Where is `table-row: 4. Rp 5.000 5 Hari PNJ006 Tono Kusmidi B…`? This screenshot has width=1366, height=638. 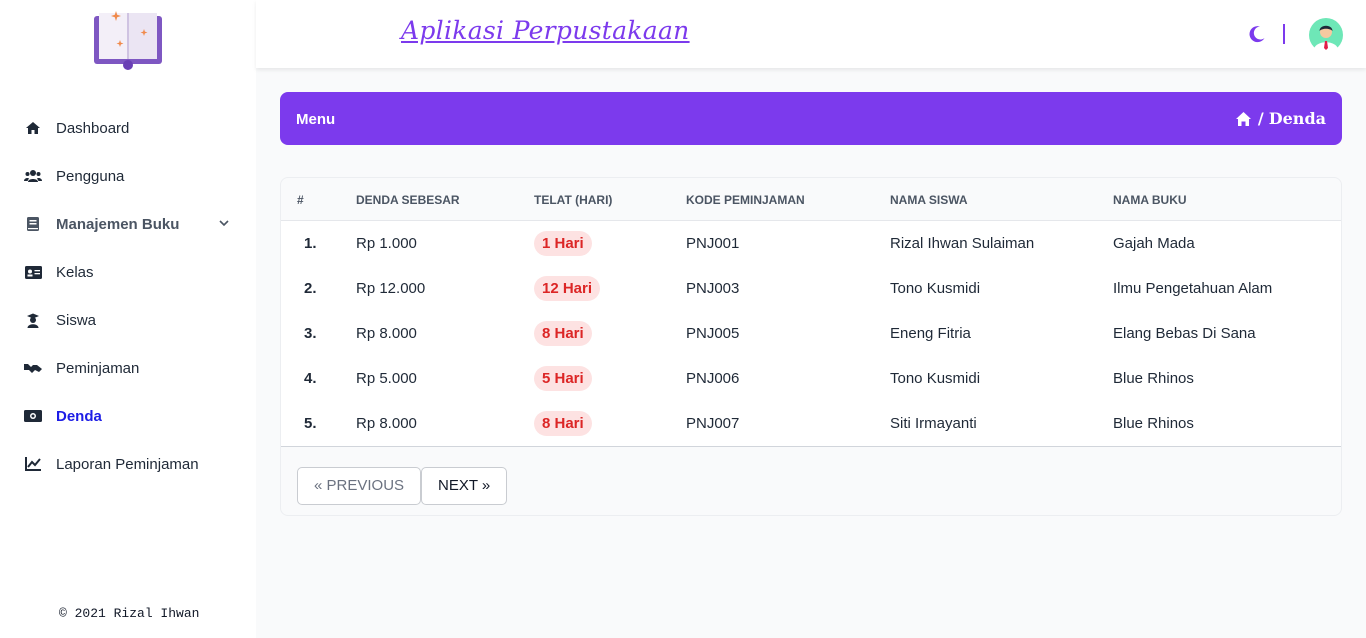 table-row: 4. Rp 5.000 5 Hari PNJ006 Tono Kusmidi B… is located at coordinates (811, 378).